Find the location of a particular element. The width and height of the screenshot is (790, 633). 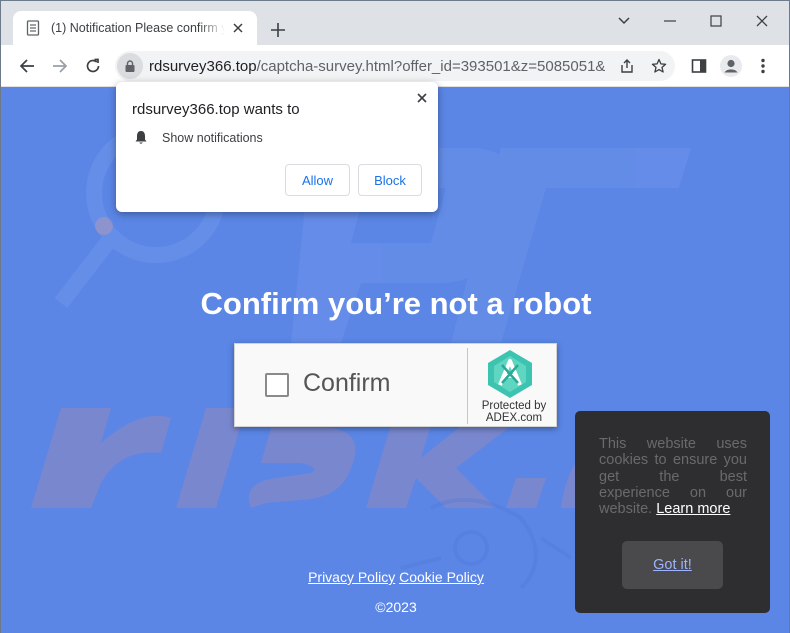

chevron-down-icon is located at coordinates (624, 21).